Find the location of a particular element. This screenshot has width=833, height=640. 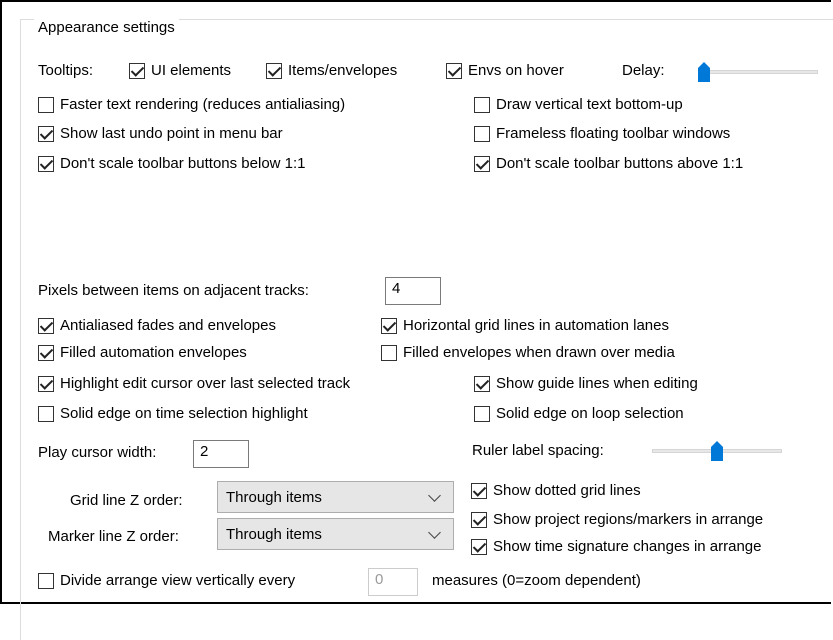

checkbox-label: Don't scale toolbar buttons below 1:1 is located at coordinates (183, 163).